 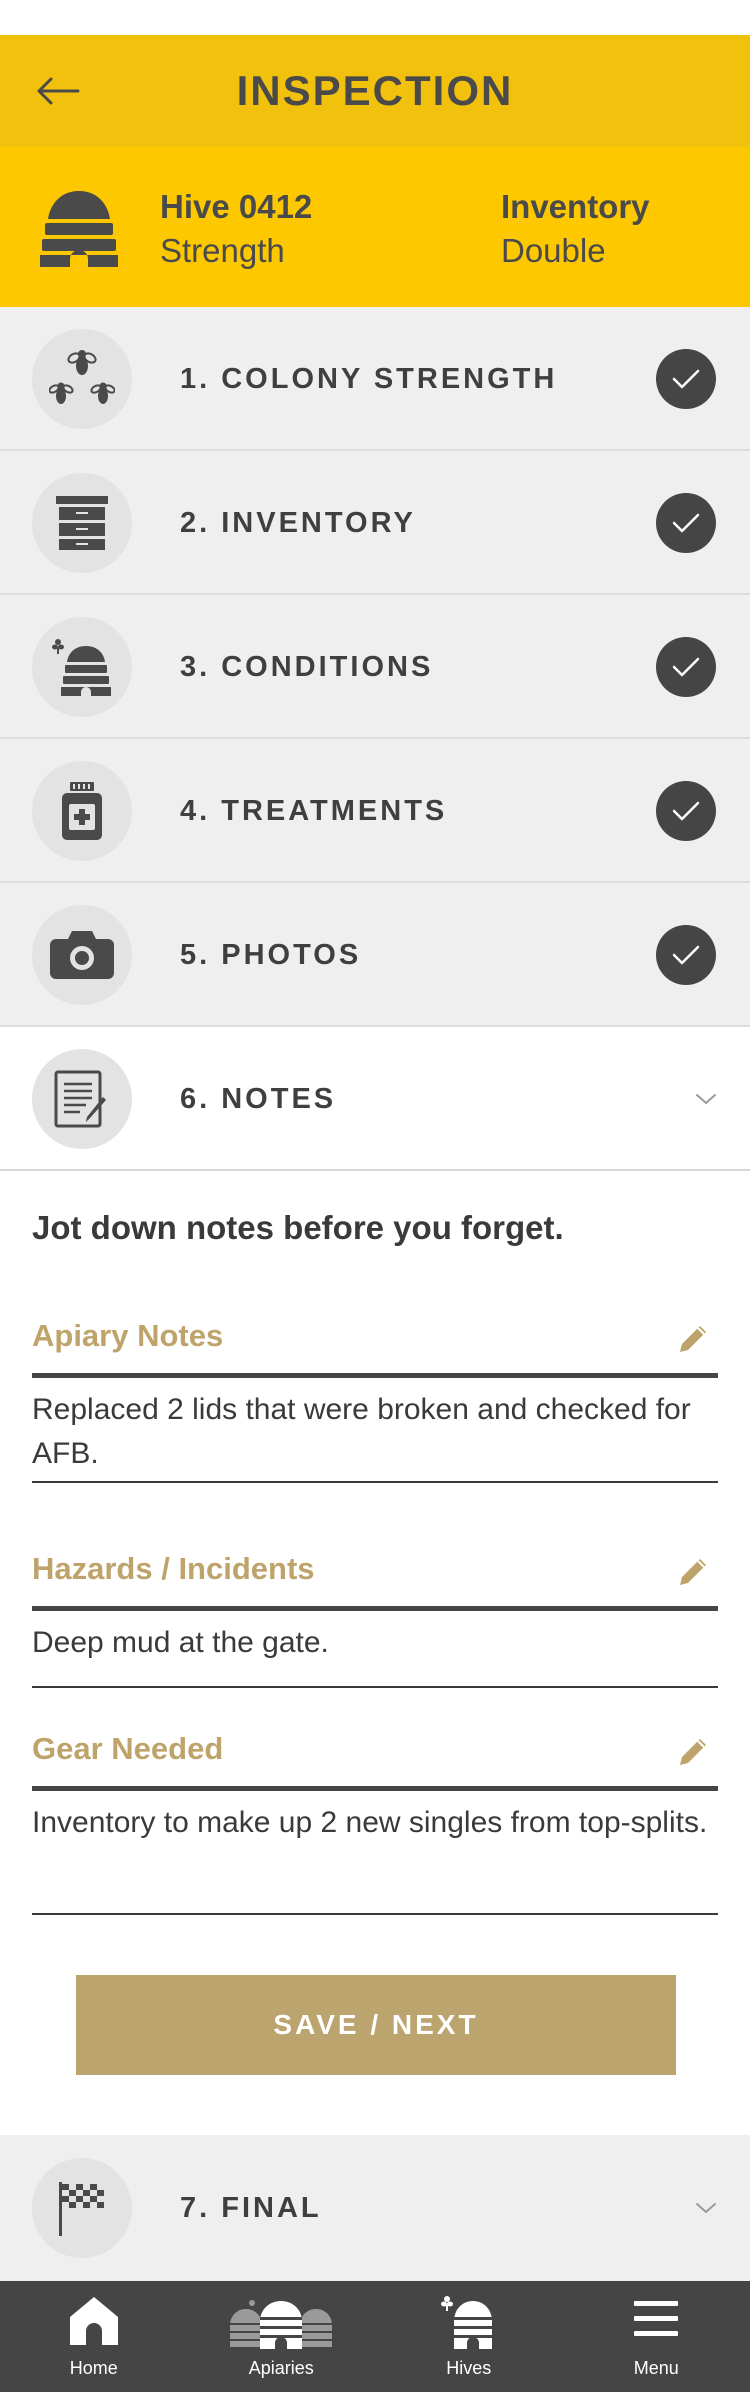 I want to click on step-label: 3. CONDITIONS, so click(x=307, y=667).